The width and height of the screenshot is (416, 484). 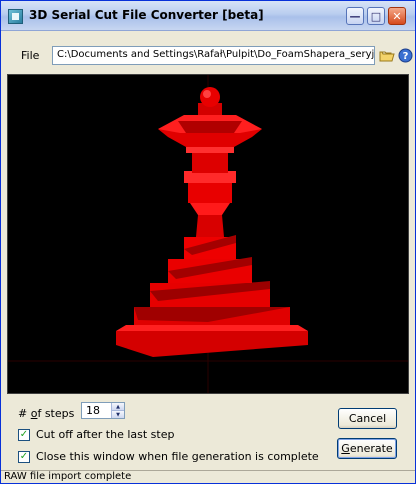 I want to click on cut-off-label: Cut off after the last step, so click(x=105, y=434).